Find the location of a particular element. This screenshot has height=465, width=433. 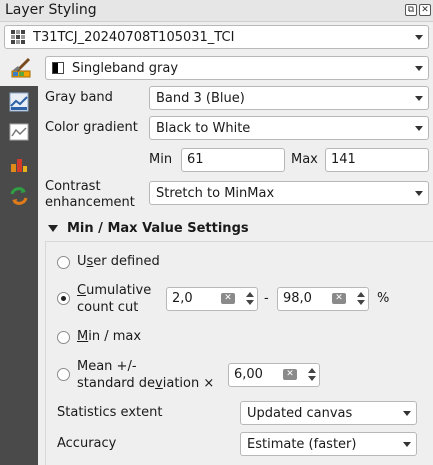

stats-extent-value: Updated canvas is located at coordinates (300, 413).